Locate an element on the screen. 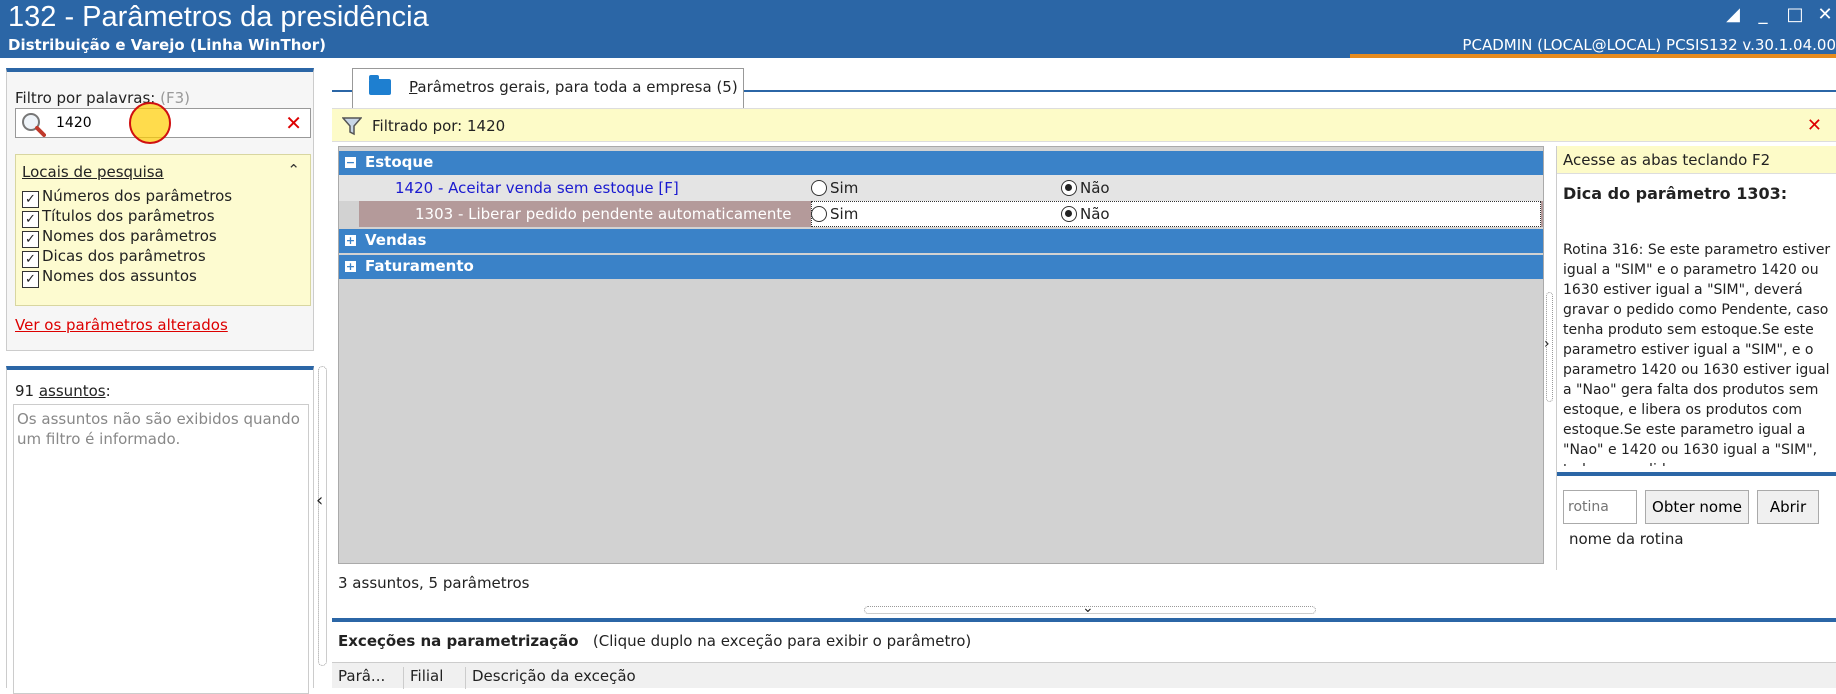 This screenshot has width=1836, height=694. tab-count: (5) is located at coordinates (727, 87).